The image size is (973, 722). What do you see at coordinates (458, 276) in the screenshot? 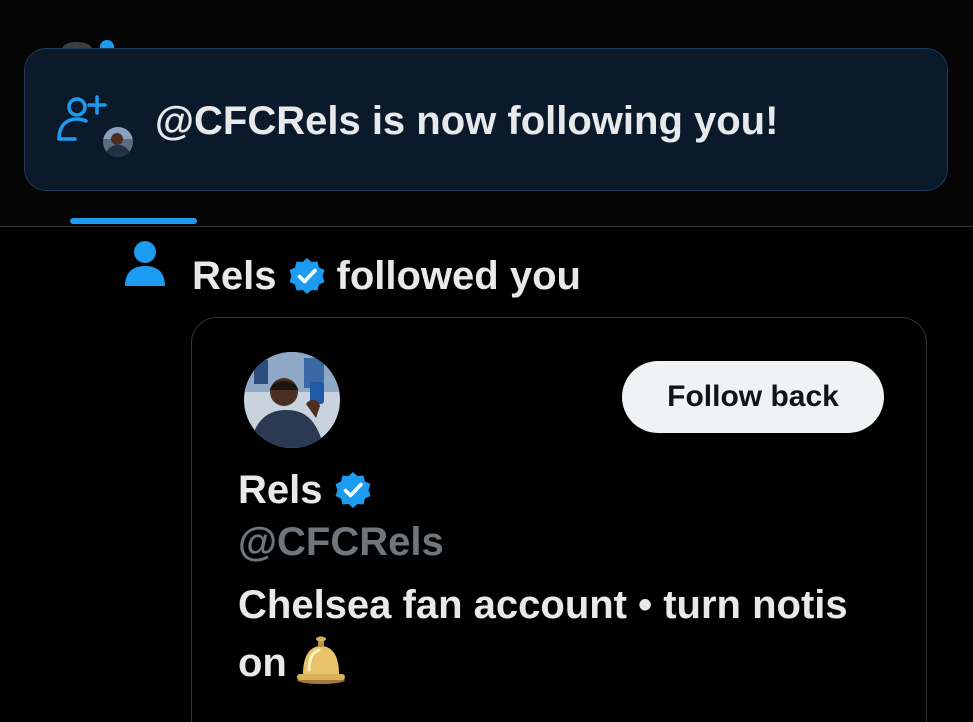
I see `notification-action-text: followed you` at bounding box center [458, 276].